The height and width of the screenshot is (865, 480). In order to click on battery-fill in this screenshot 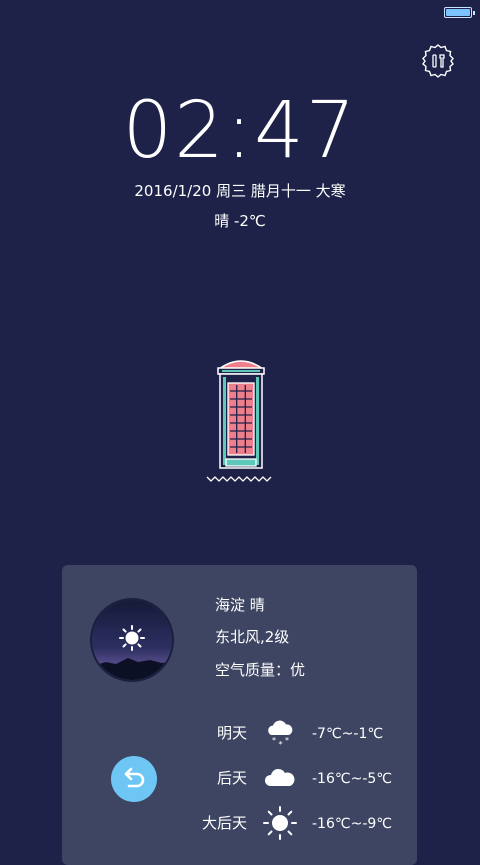, I will do `click(458, 12)`.